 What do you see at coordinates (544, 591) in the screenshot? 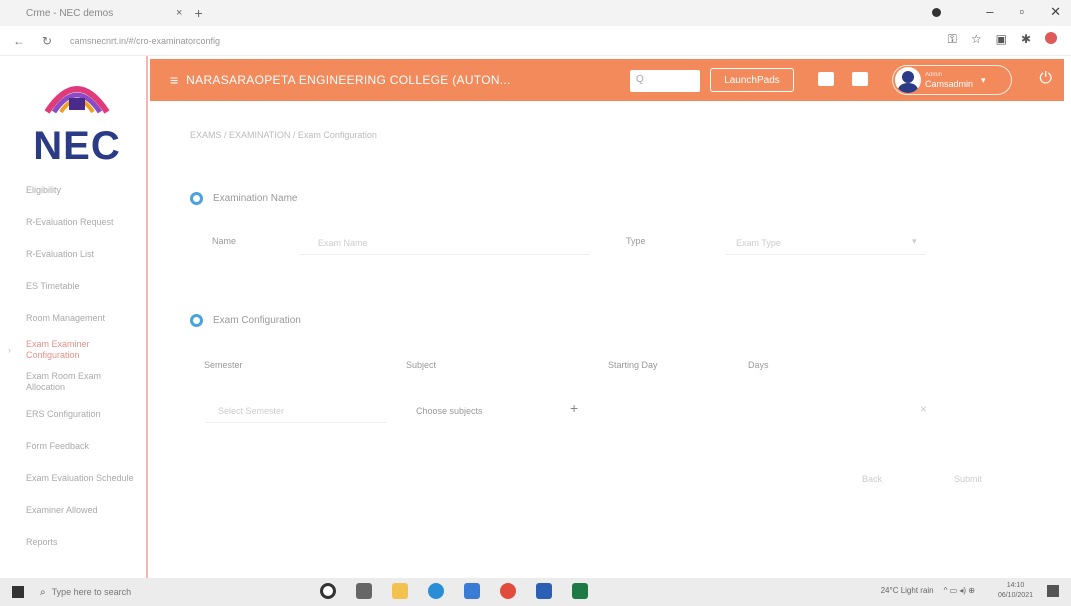
I see `word-icon` at bounding box center [544, 591].